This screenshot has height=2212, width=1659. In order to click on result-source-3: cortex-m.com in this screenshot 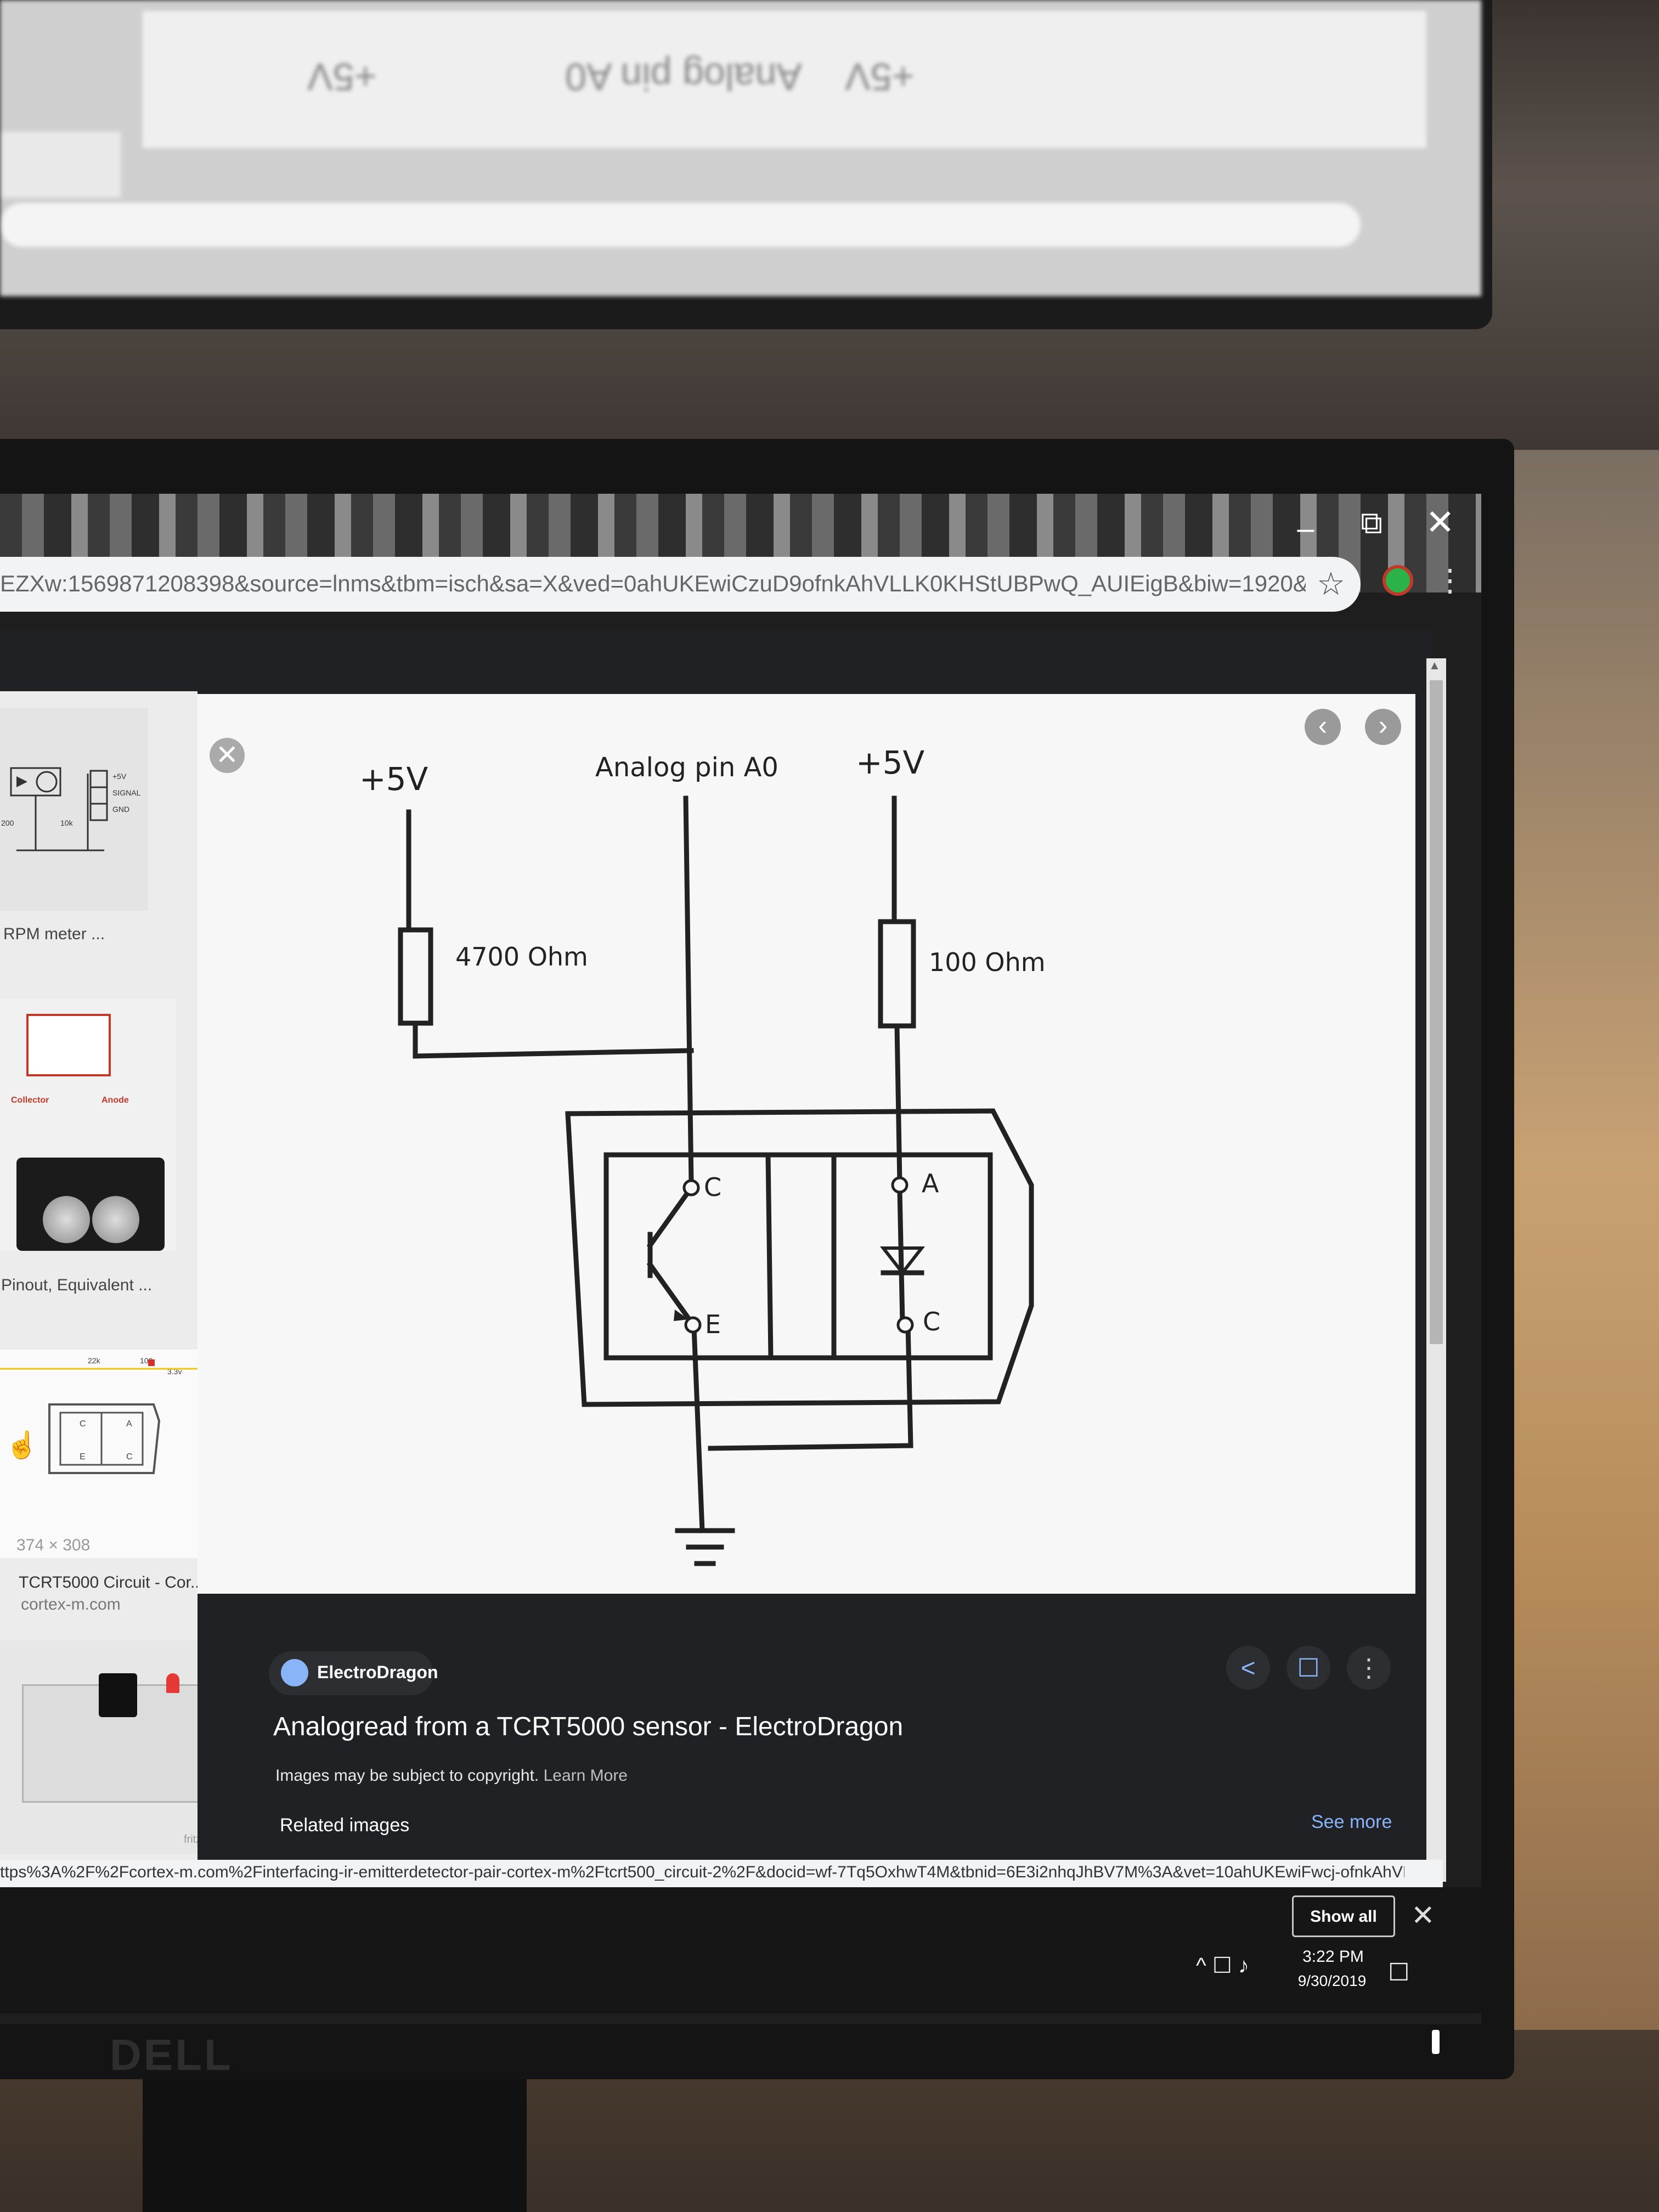, I will do `click(71, 1604)`.